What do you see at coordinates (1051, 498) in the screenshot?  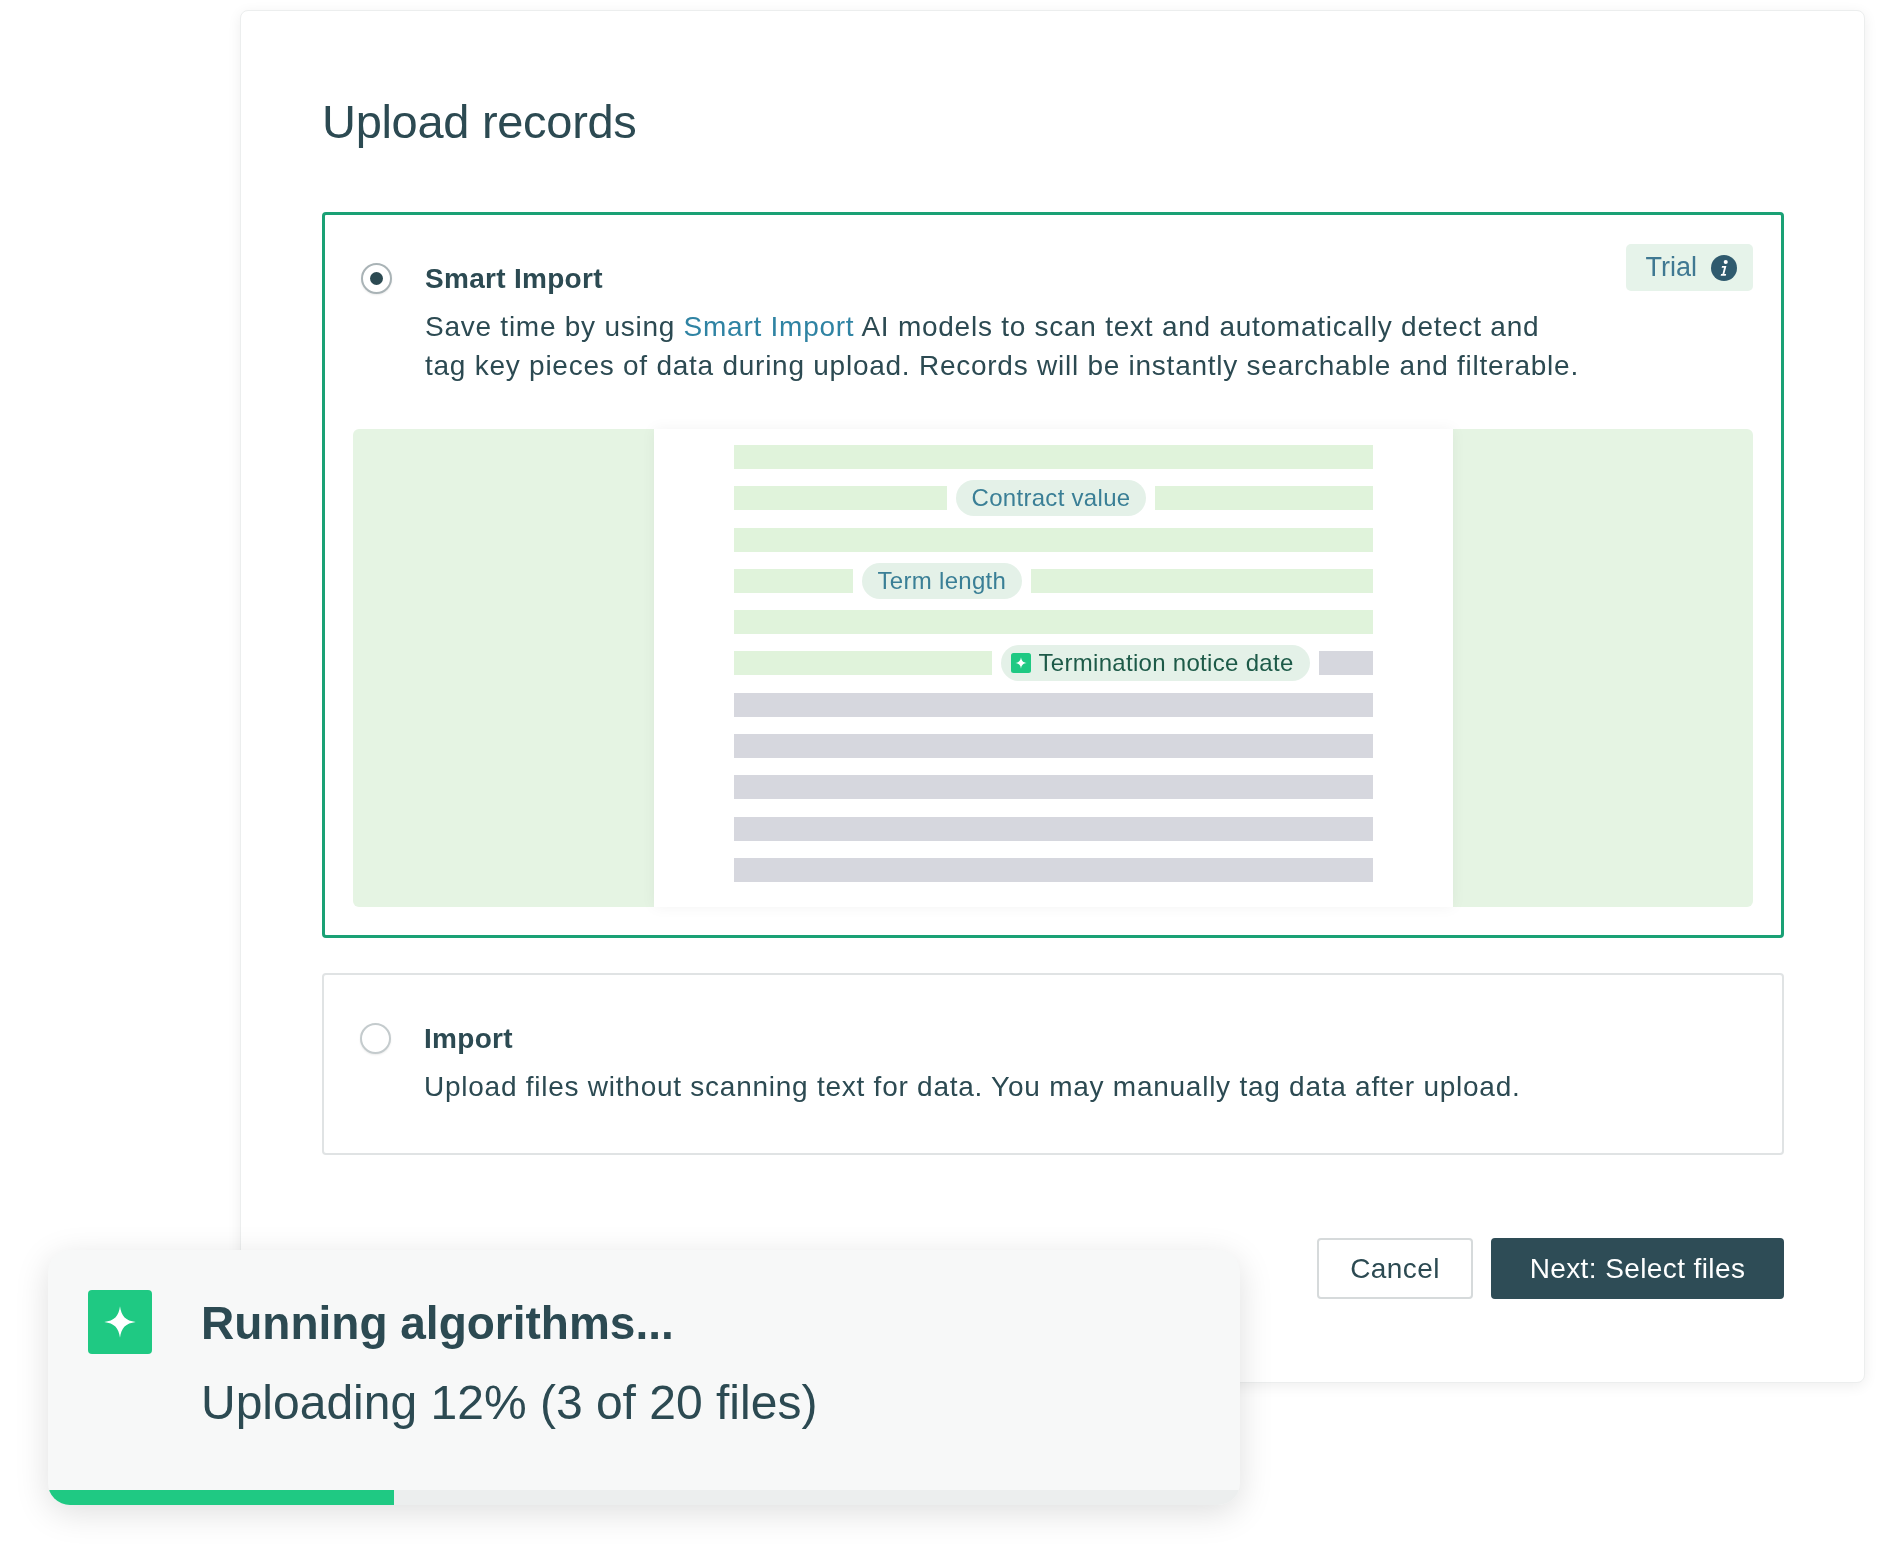 I see `tag-chip: Contract value` at bounding box center [1051, 498].